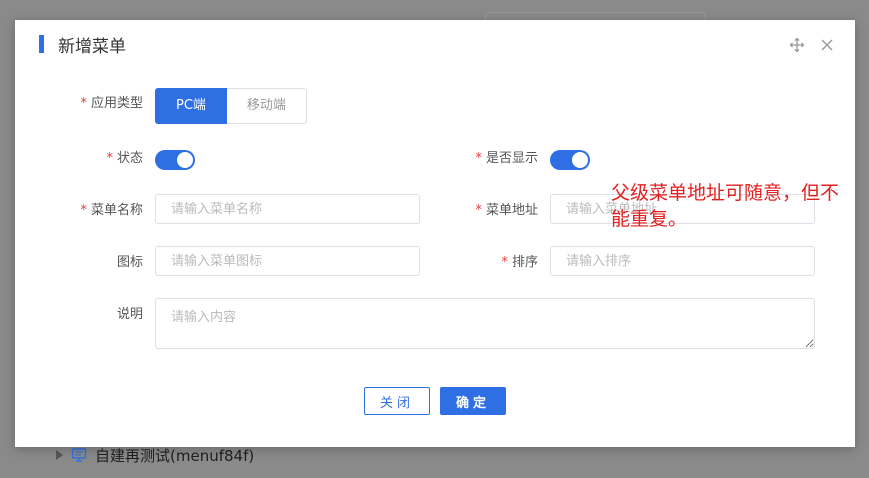  What do you see at coordinates (473, 401) in the screenshot?
I see `confirm-button: 确定` at bounding box center [473, 401].